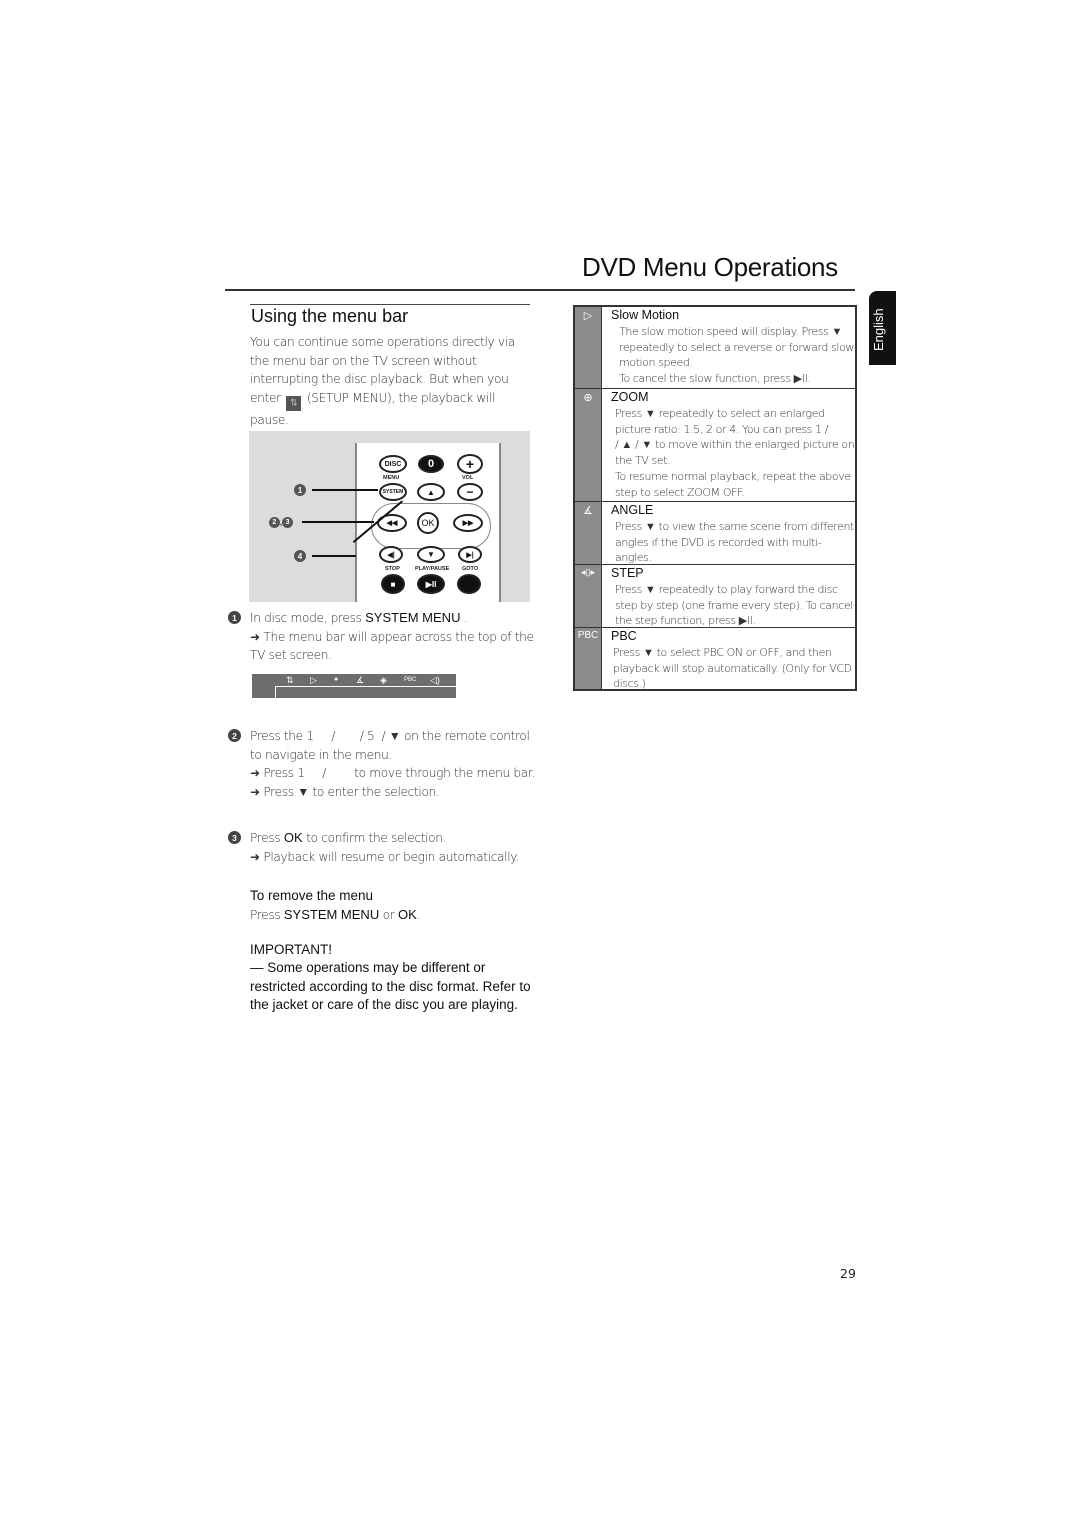  I want to click on step-3-suffix: to confirm the selection., so click(376, 838).